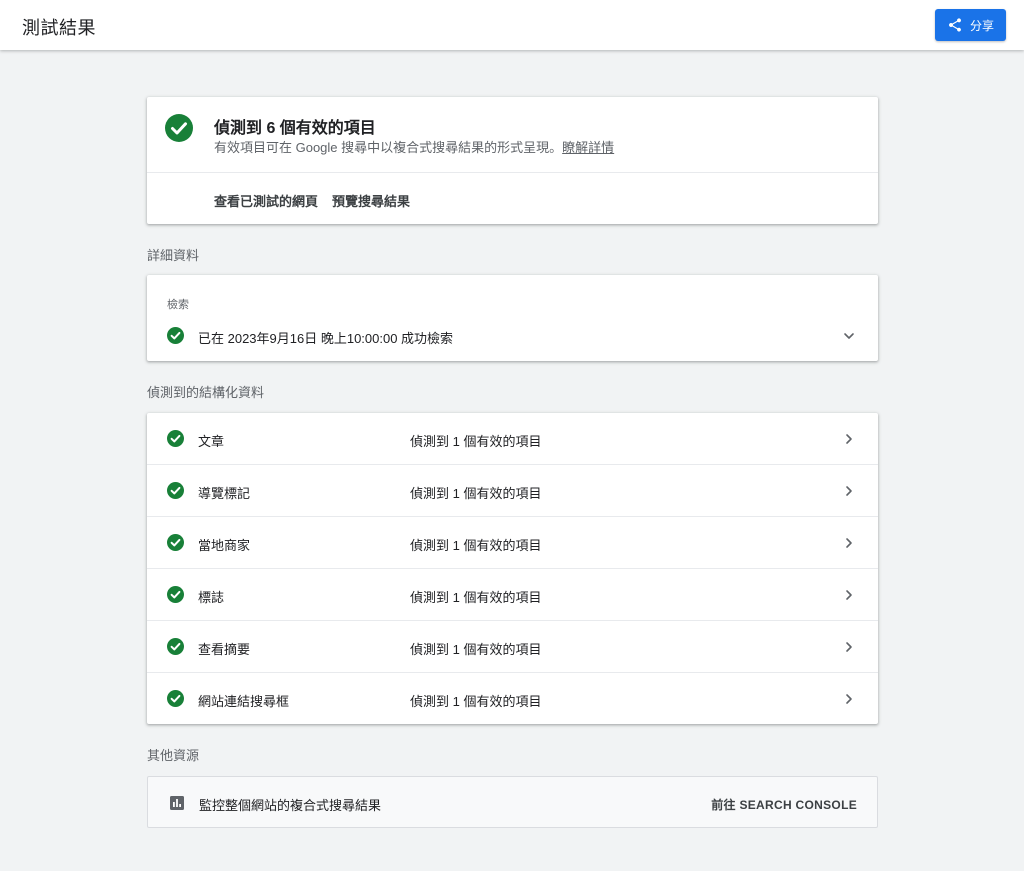  What do you see at coordinates (784, 804) in the screenshot?
I see `open-search-console-link: 前往 SEARCH CONSOLE` at bounding box center [784, 804].